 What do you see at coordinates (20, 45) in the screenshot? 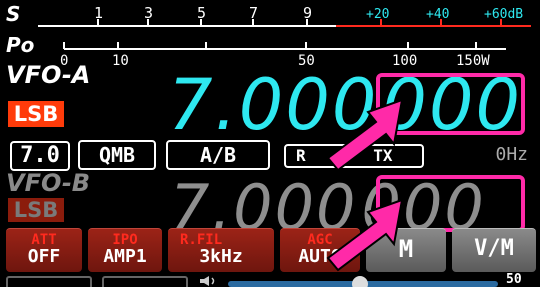
I see `po-meter-label: Po` at bounding box center [20, 45].